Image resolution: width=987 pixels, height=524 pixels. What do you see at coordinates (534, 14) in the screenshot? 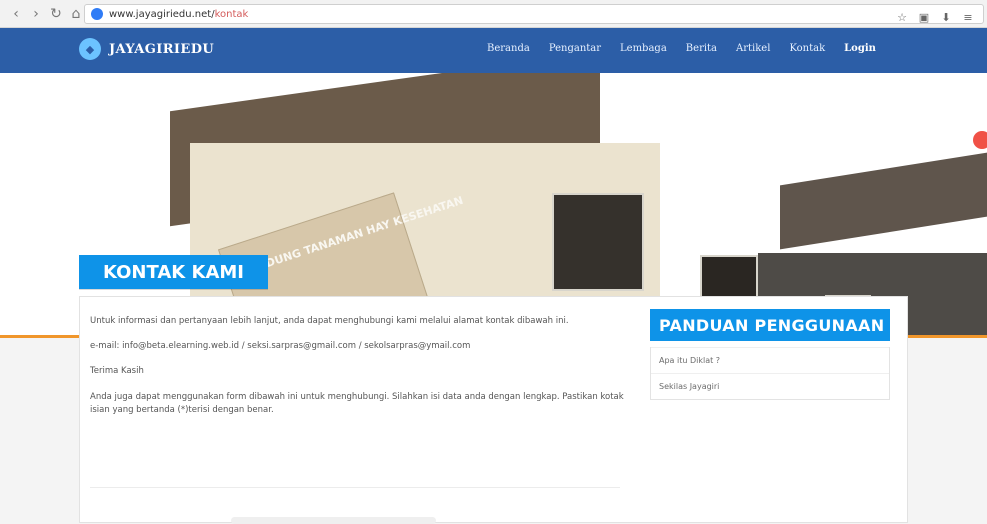
I see `address-bar: www.jayagiriedu.net/ kontak ☆ ▣ ⬇ ≡` at bounding box center [534, 14].